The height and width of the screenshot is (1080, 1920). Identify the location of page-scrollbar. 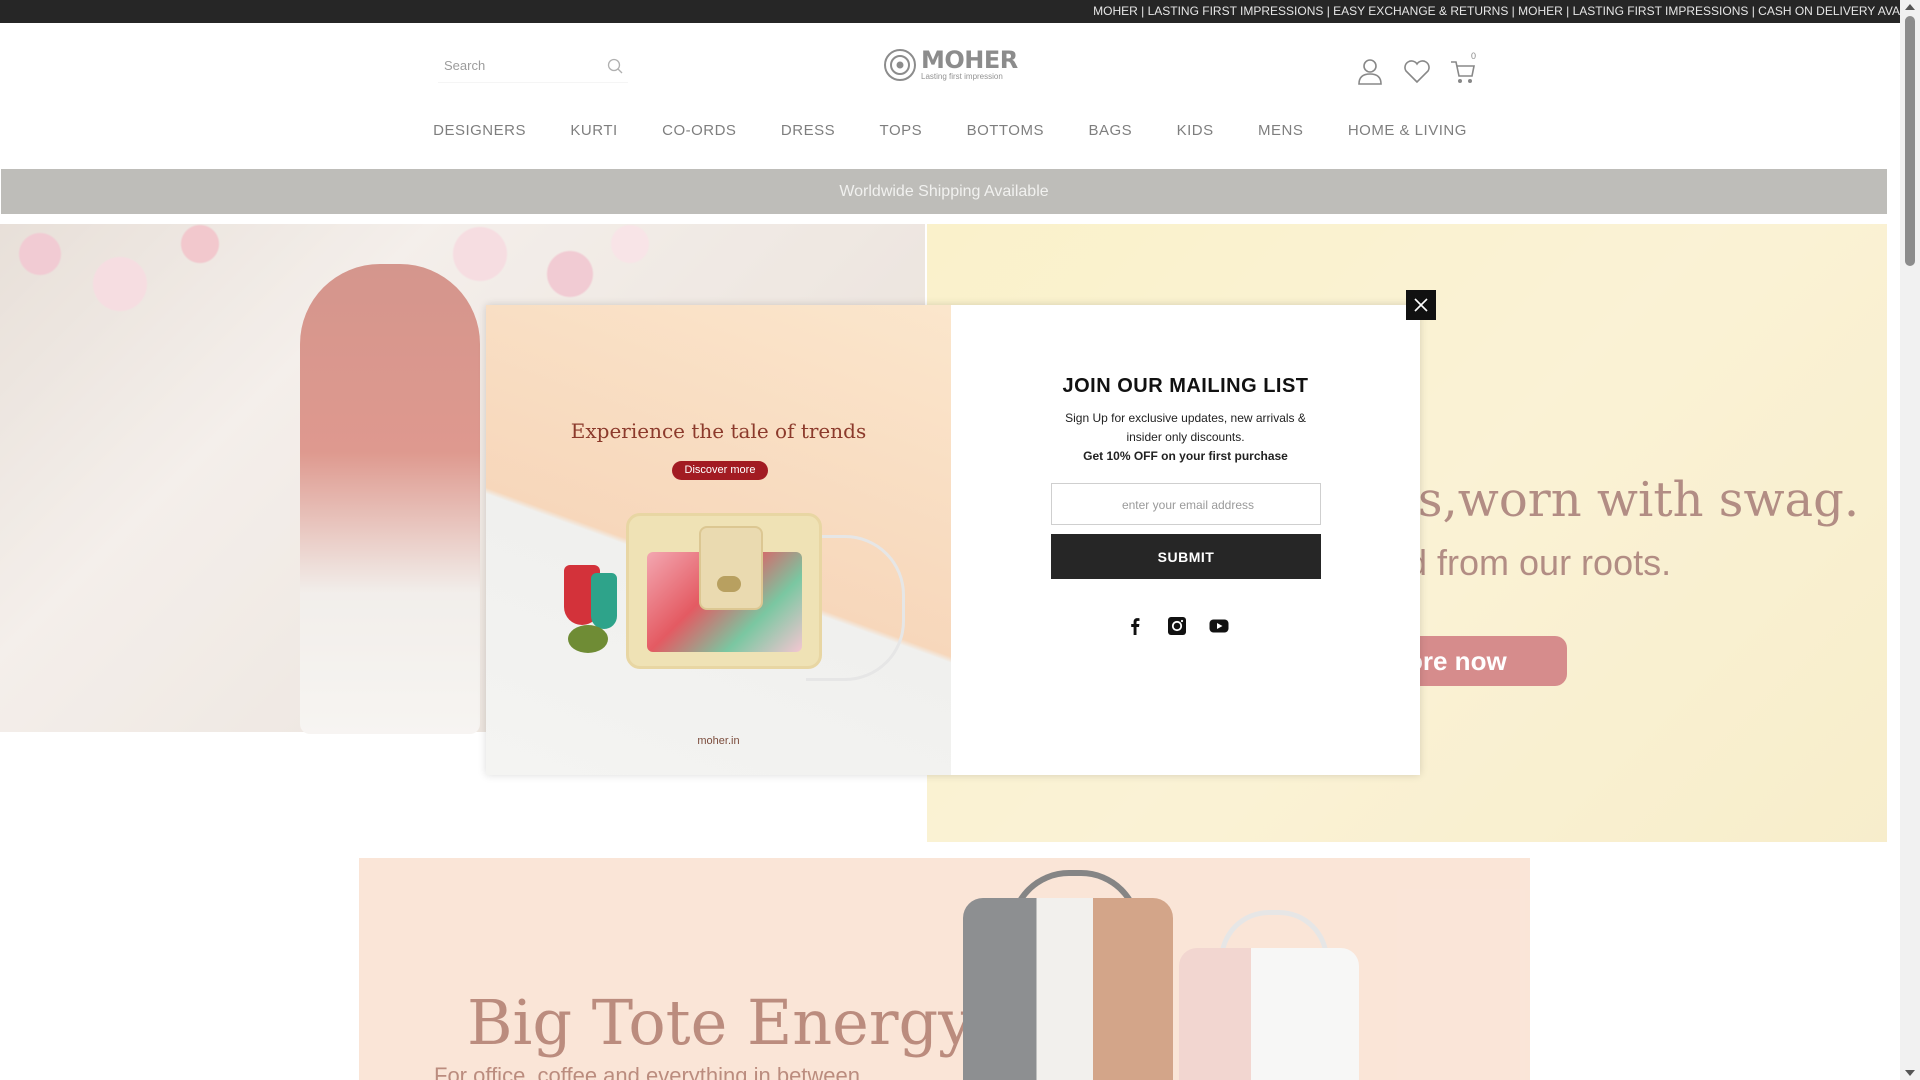
(1910, 540).